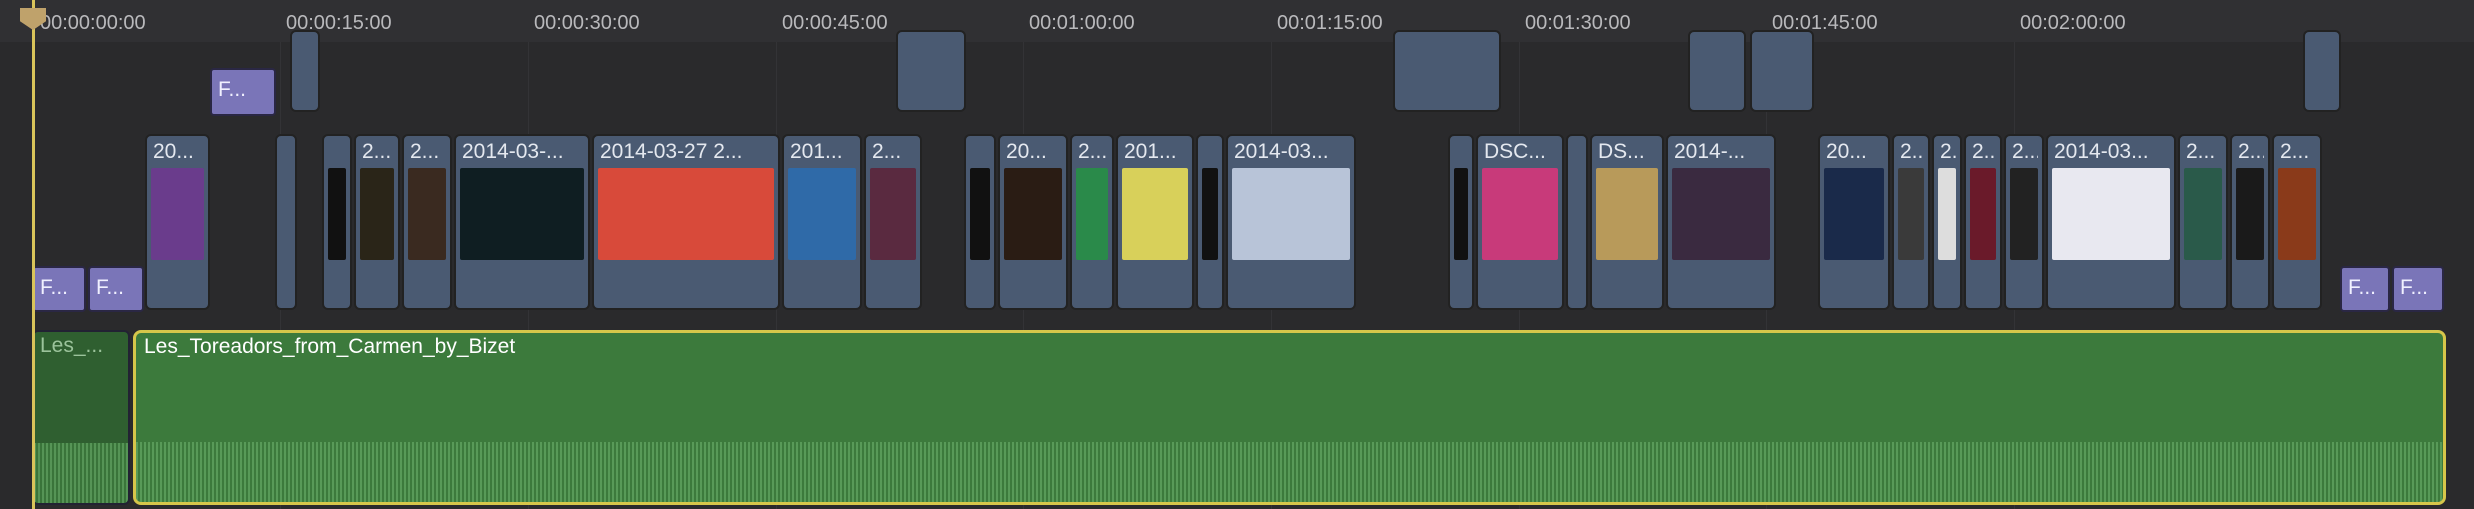  Describe the element at coordinates (1578, 23) in the screenshot. I see `timecode-label: 00:01:30:00` at that location.